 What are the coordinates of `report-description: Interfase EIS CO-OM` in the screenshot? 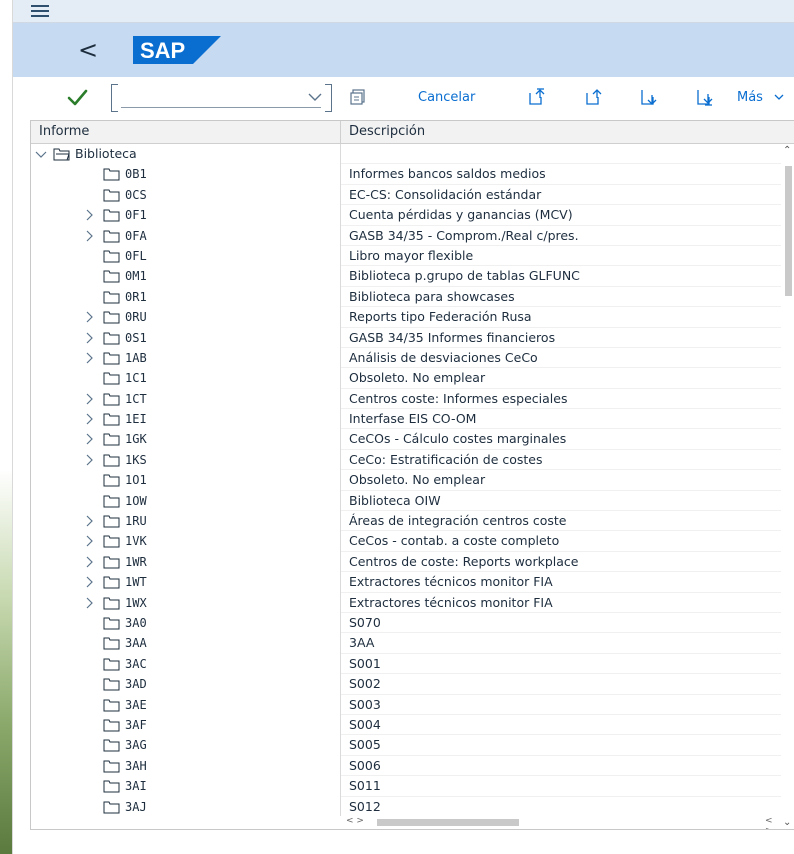 It's located at (561, 419).